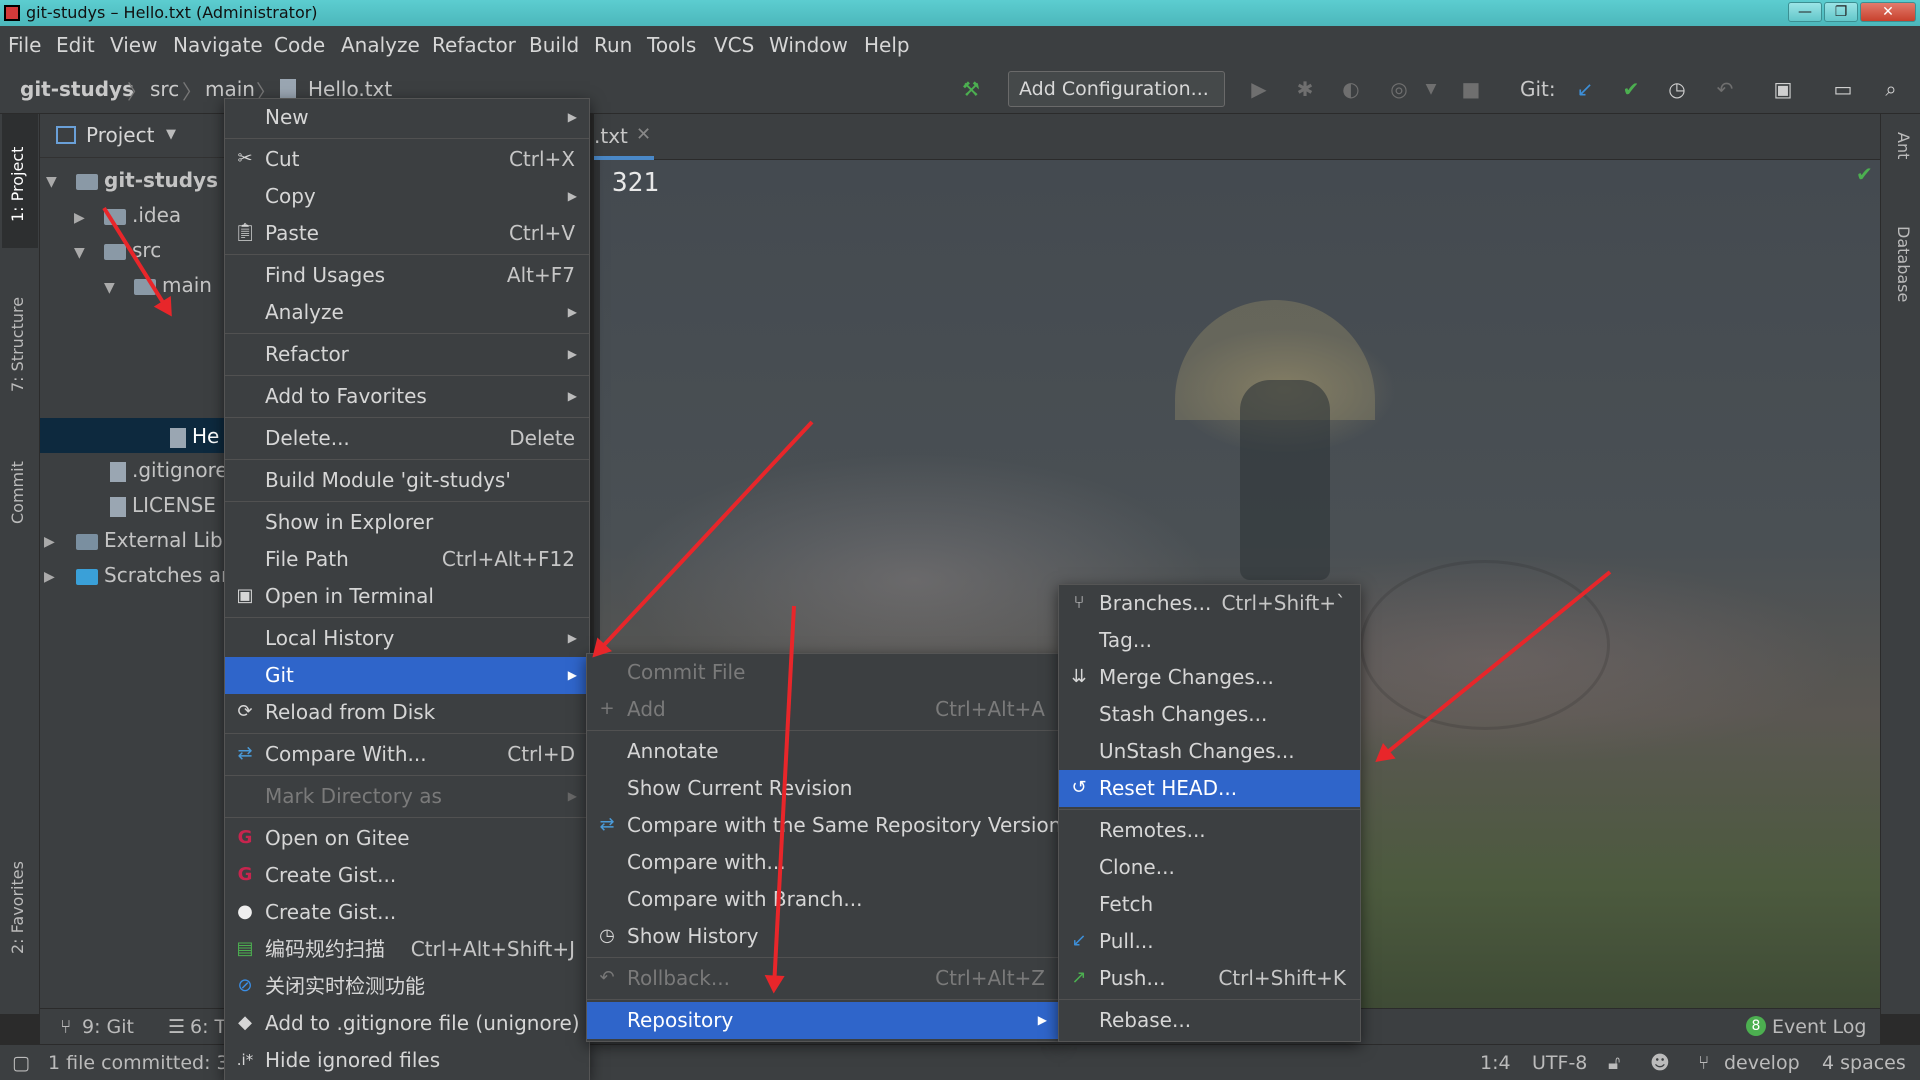  What do you see at coordinates (407, 1023) in the screenshot?
I see `menu-item-add-to-gitignore: ◆ Add to .gitignore file (unignore)` at bounding box center [407, 1023].